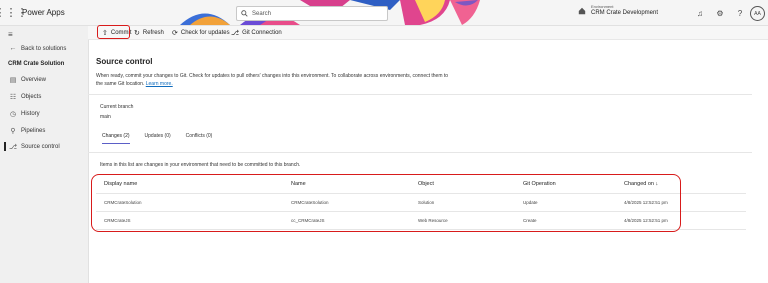 The width and height of the screenshot is (768, 283). I want to click on sidebar-item-objects: ☷ Objects, so click(24, 97).